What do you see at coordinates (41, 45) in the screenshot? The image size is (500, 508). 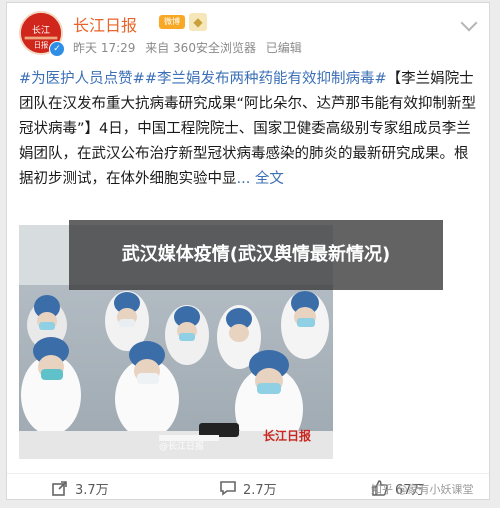 I see `svg-text: 日报` at bounding box center [41, 45].